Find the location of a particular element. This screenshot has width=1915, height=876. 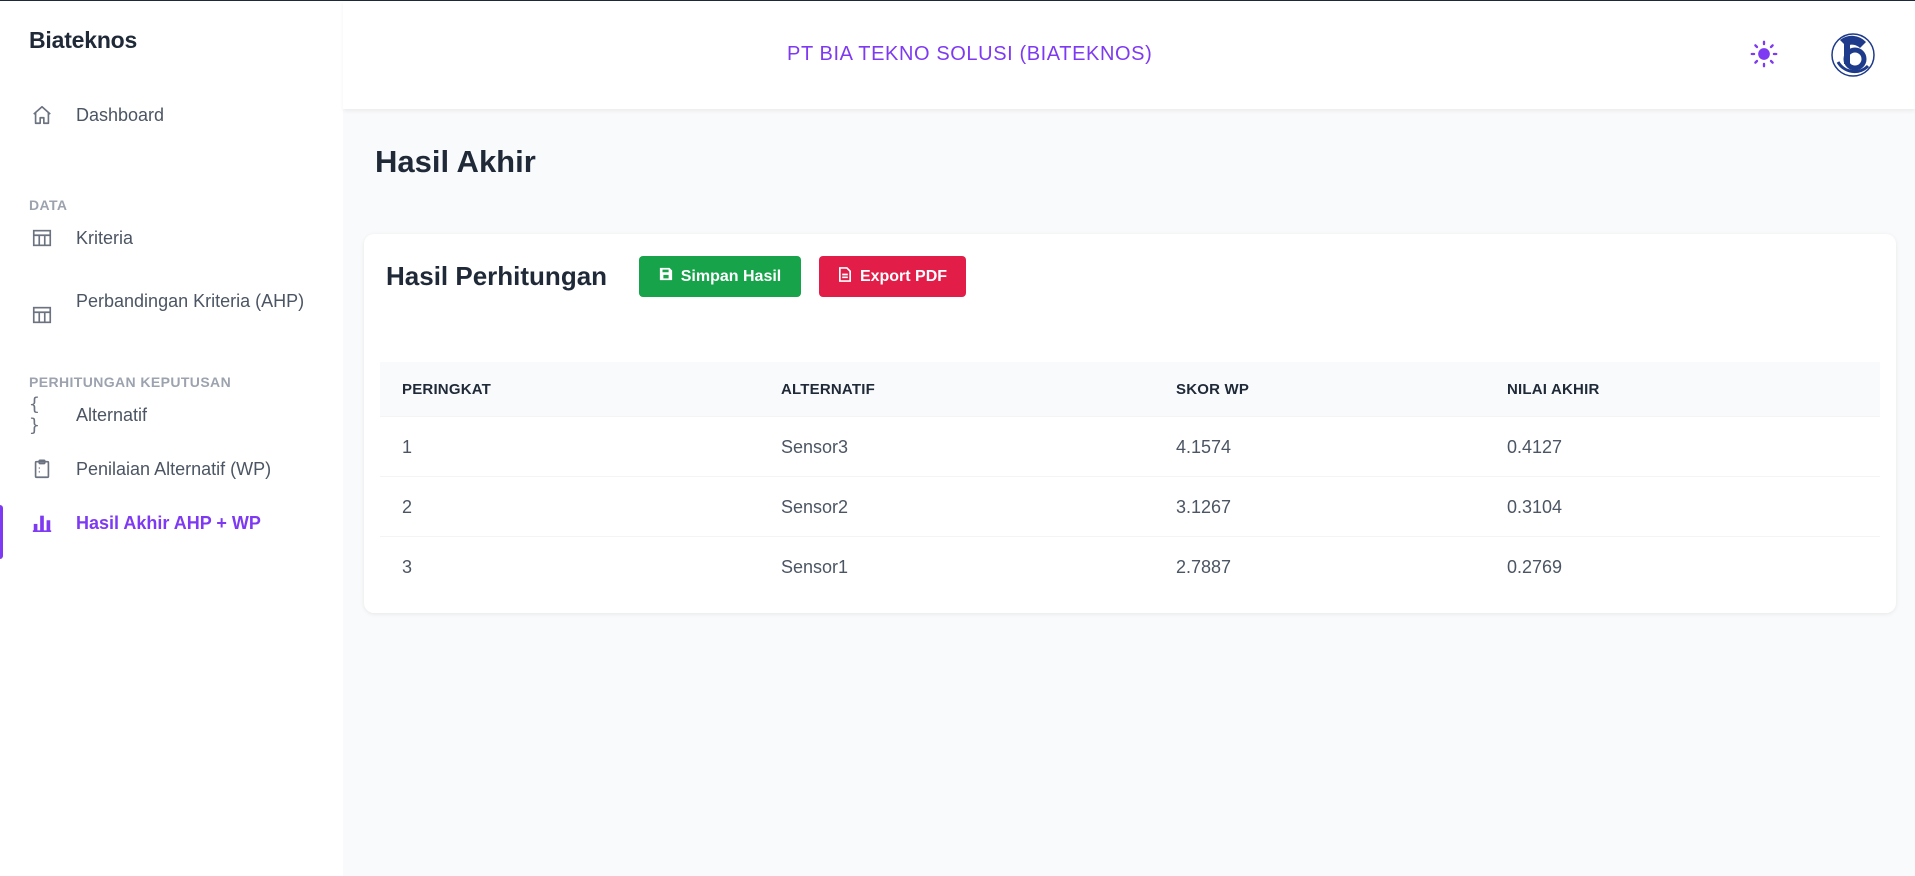

top-header: PT BIA TEKNO SOLUSI (BIATEKNOS) is located at coordinates (1129, 55).